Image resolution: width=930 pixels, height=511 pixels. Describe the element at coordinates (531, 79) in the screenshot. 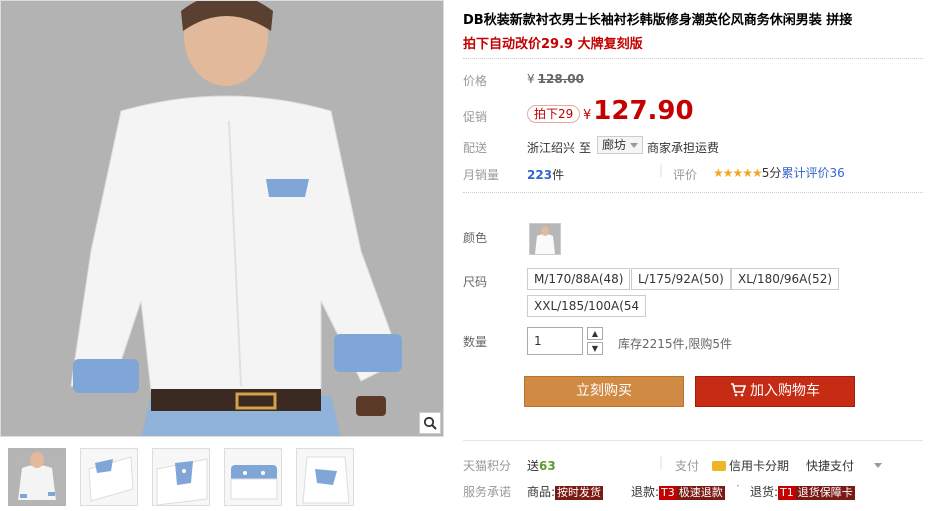

I see `old-price-currency: ¥` at that location.